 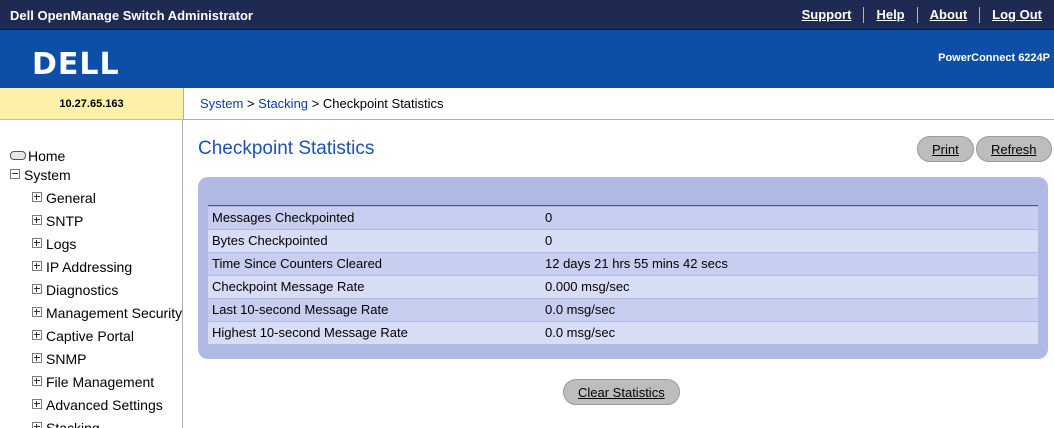 I want to click on sidebar-item-label: Captive Portal, so click(x=90, y=336).